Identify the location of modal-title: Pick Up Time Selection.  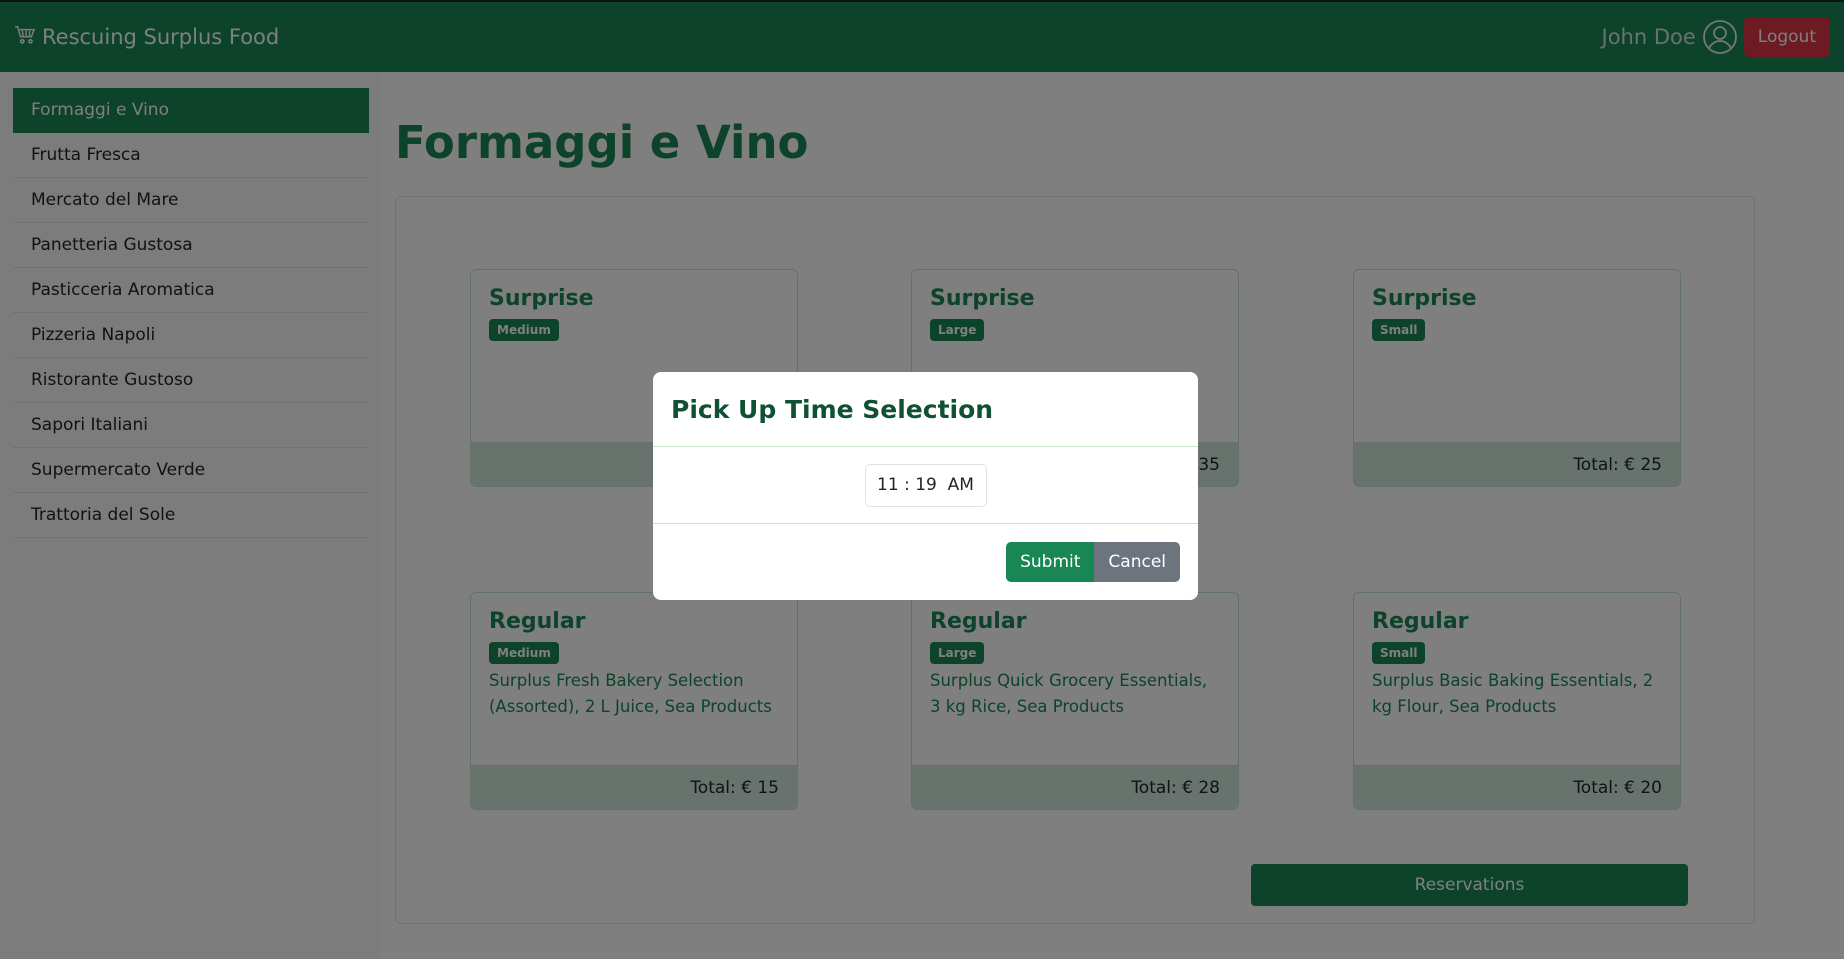
(832, 409).